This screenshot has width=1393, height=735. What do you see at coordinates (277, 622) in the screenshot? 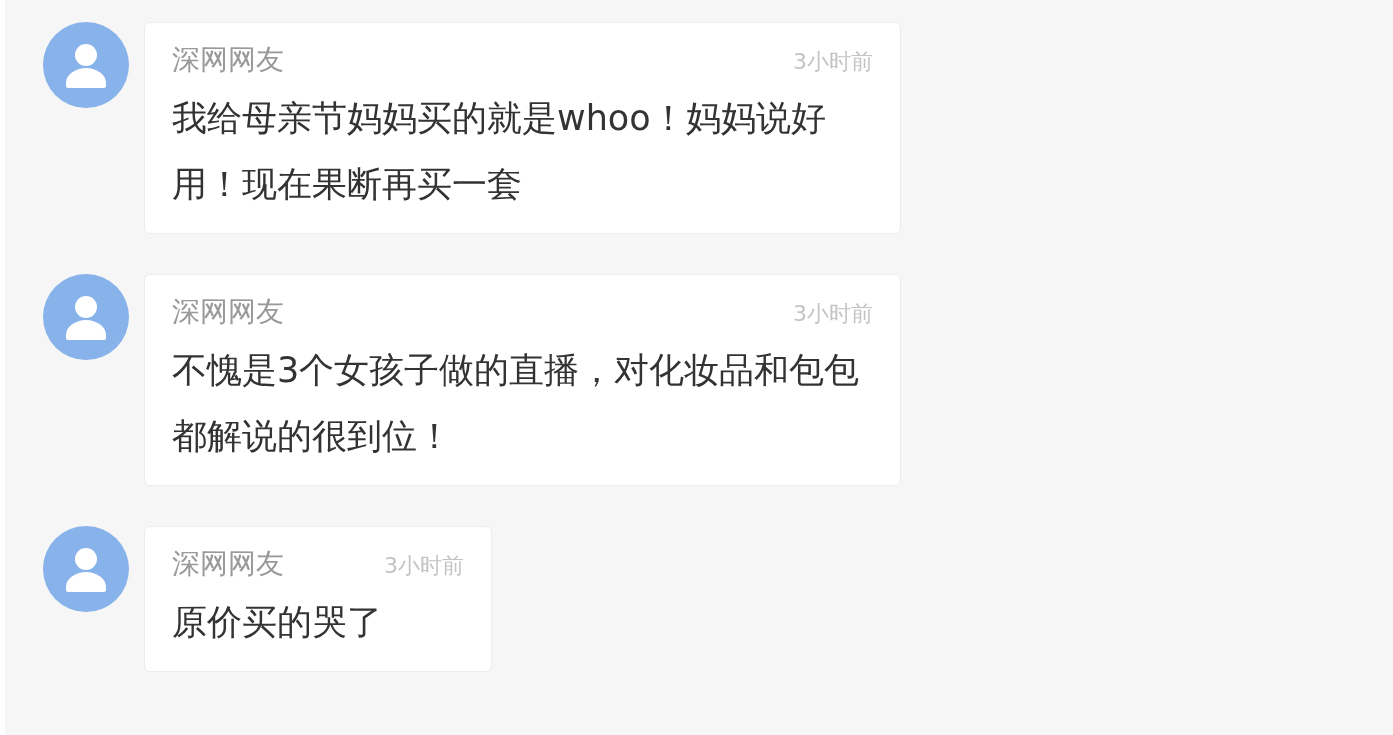
I see `comment-text: 原价买的哭了` at bounding box center [277, 622].